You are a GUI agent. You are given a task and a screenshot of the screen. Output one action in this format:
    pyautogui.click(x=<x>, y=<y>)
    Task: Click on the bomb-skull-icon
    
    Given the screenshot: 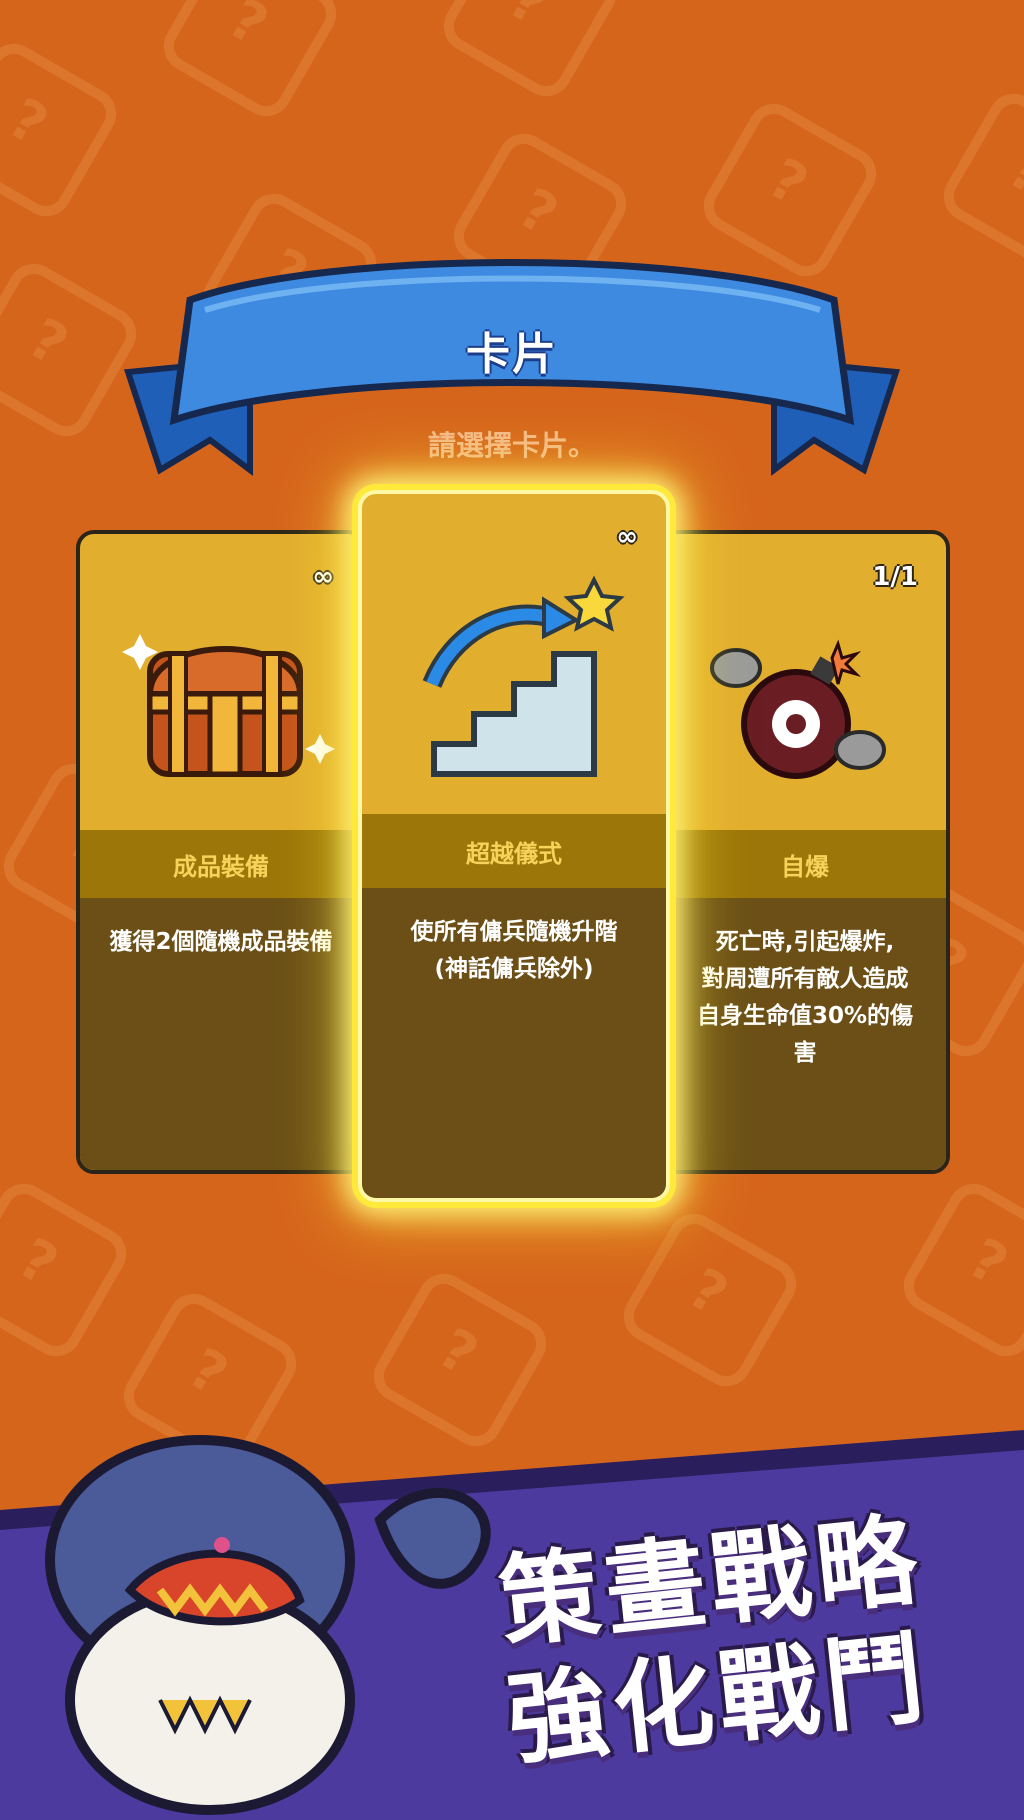 What is the action you would take?
    pyautogui.click(x=798, y=709)
    